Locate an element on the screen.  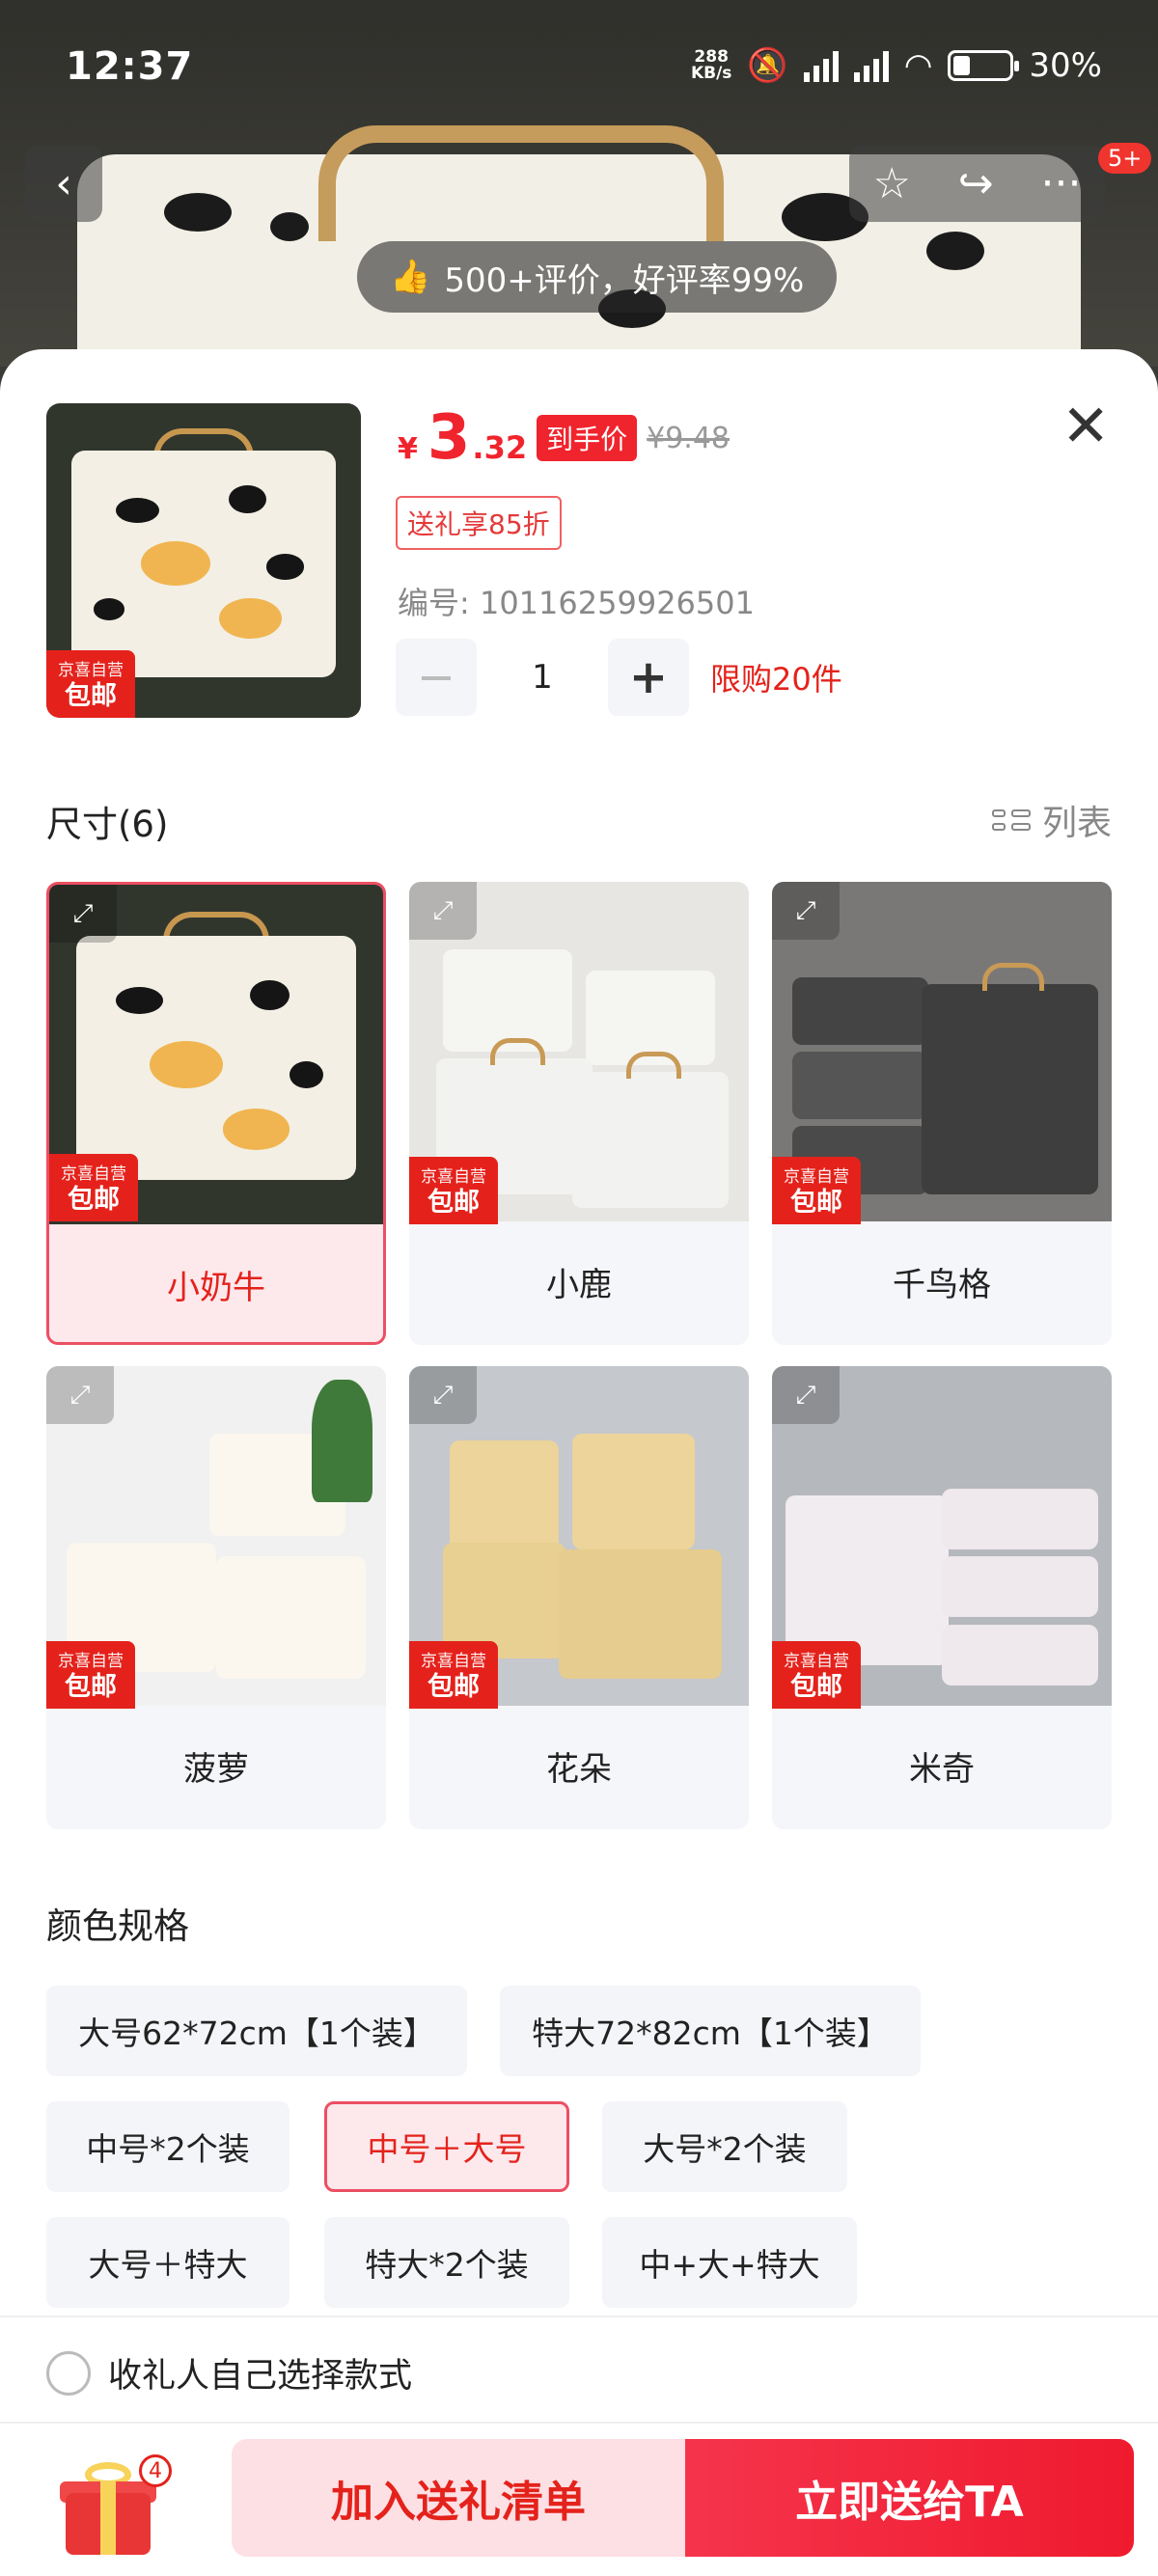
purchase-limit: 限购20件 is located at coordinates (776, 679).